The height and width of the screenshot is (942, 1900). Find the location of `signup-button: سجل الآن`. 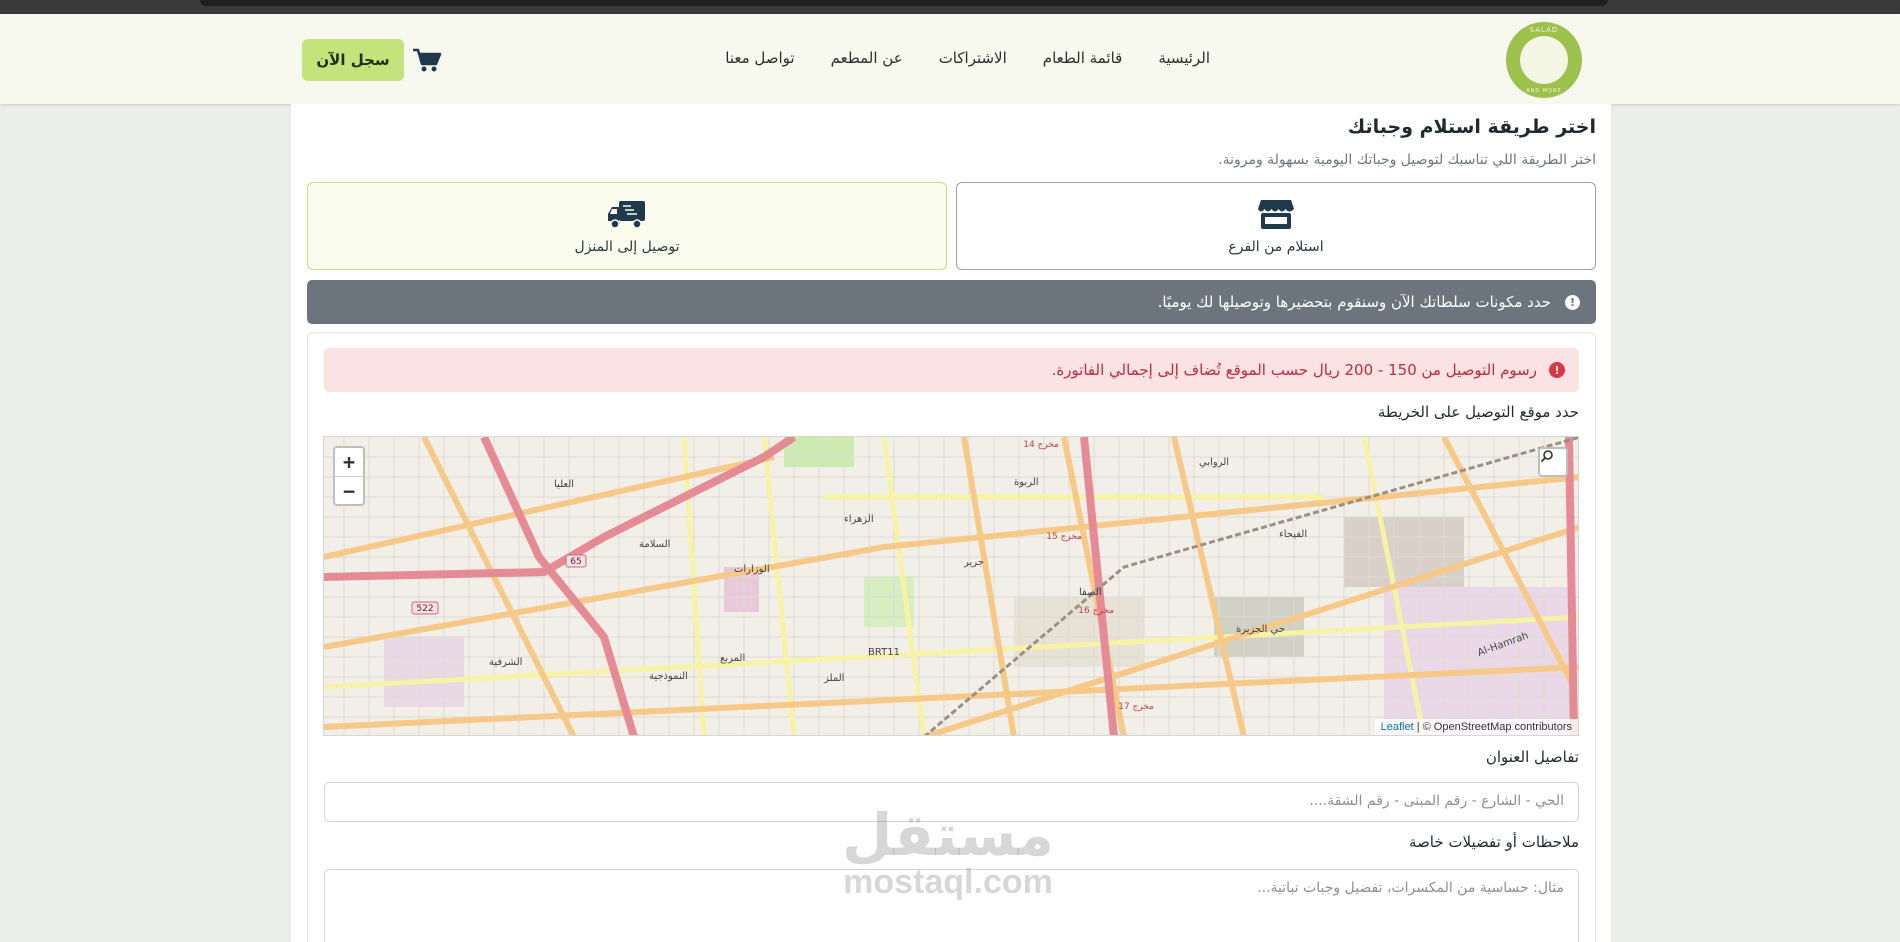

signup-button: سجل الآن is located at coordinates (353, 60).